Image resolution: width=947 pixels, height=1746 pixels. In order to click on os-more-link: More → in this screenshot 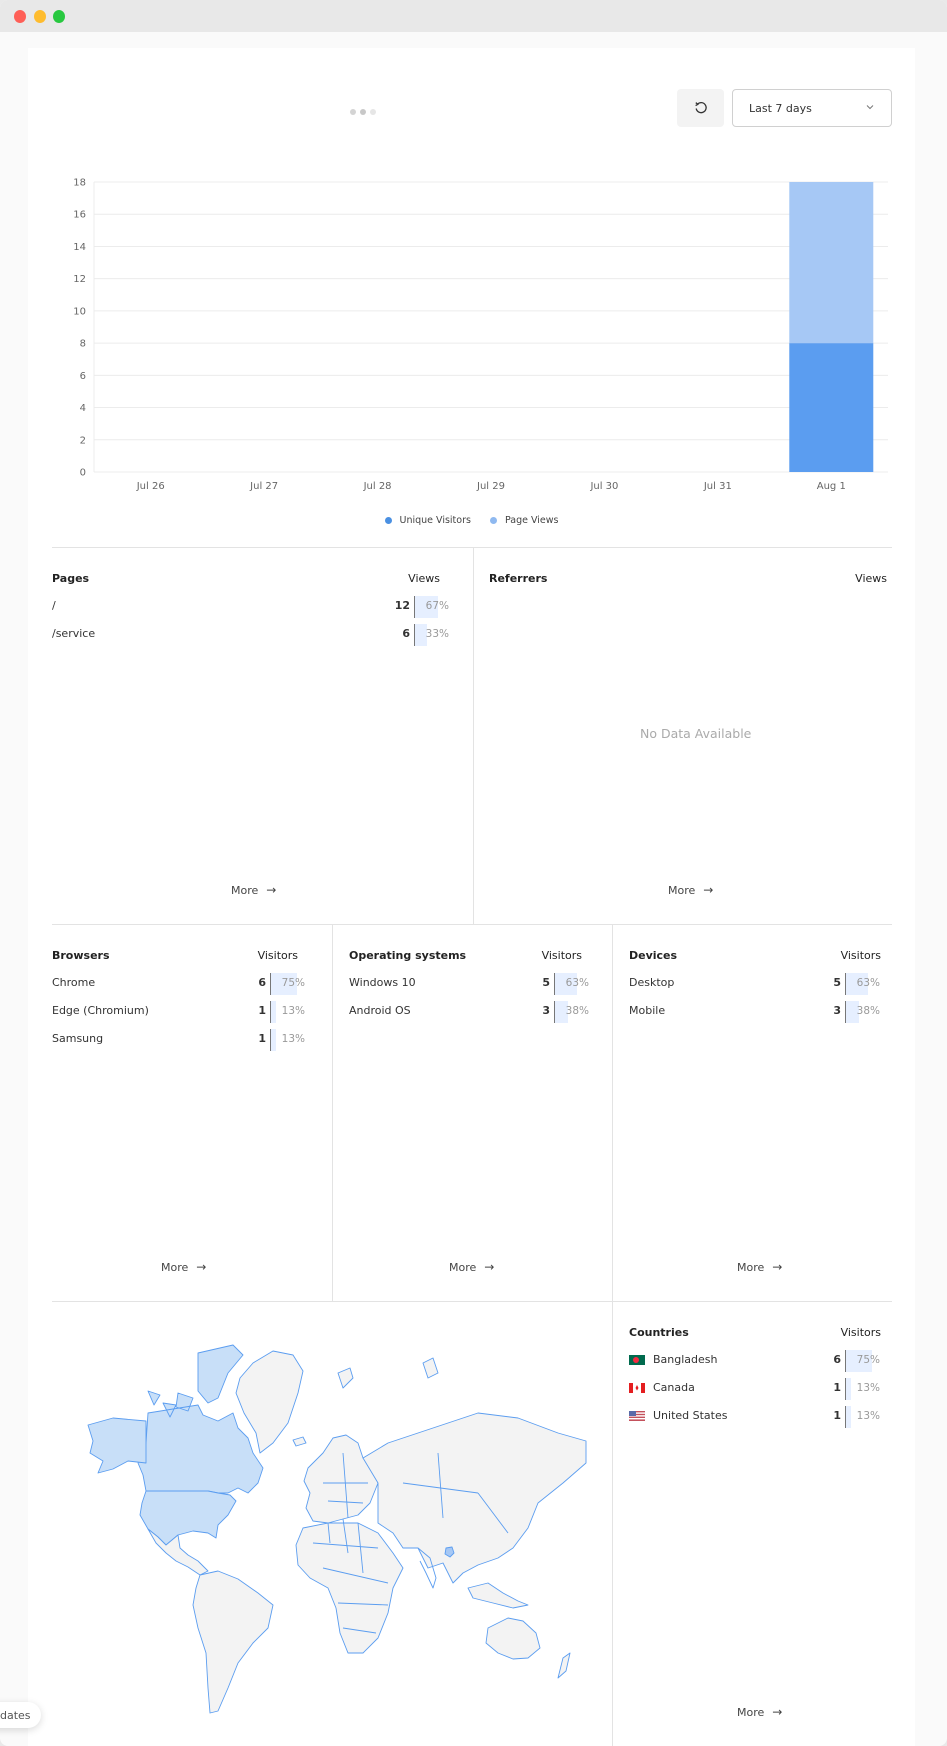, I will do `click(471, 1267)`.